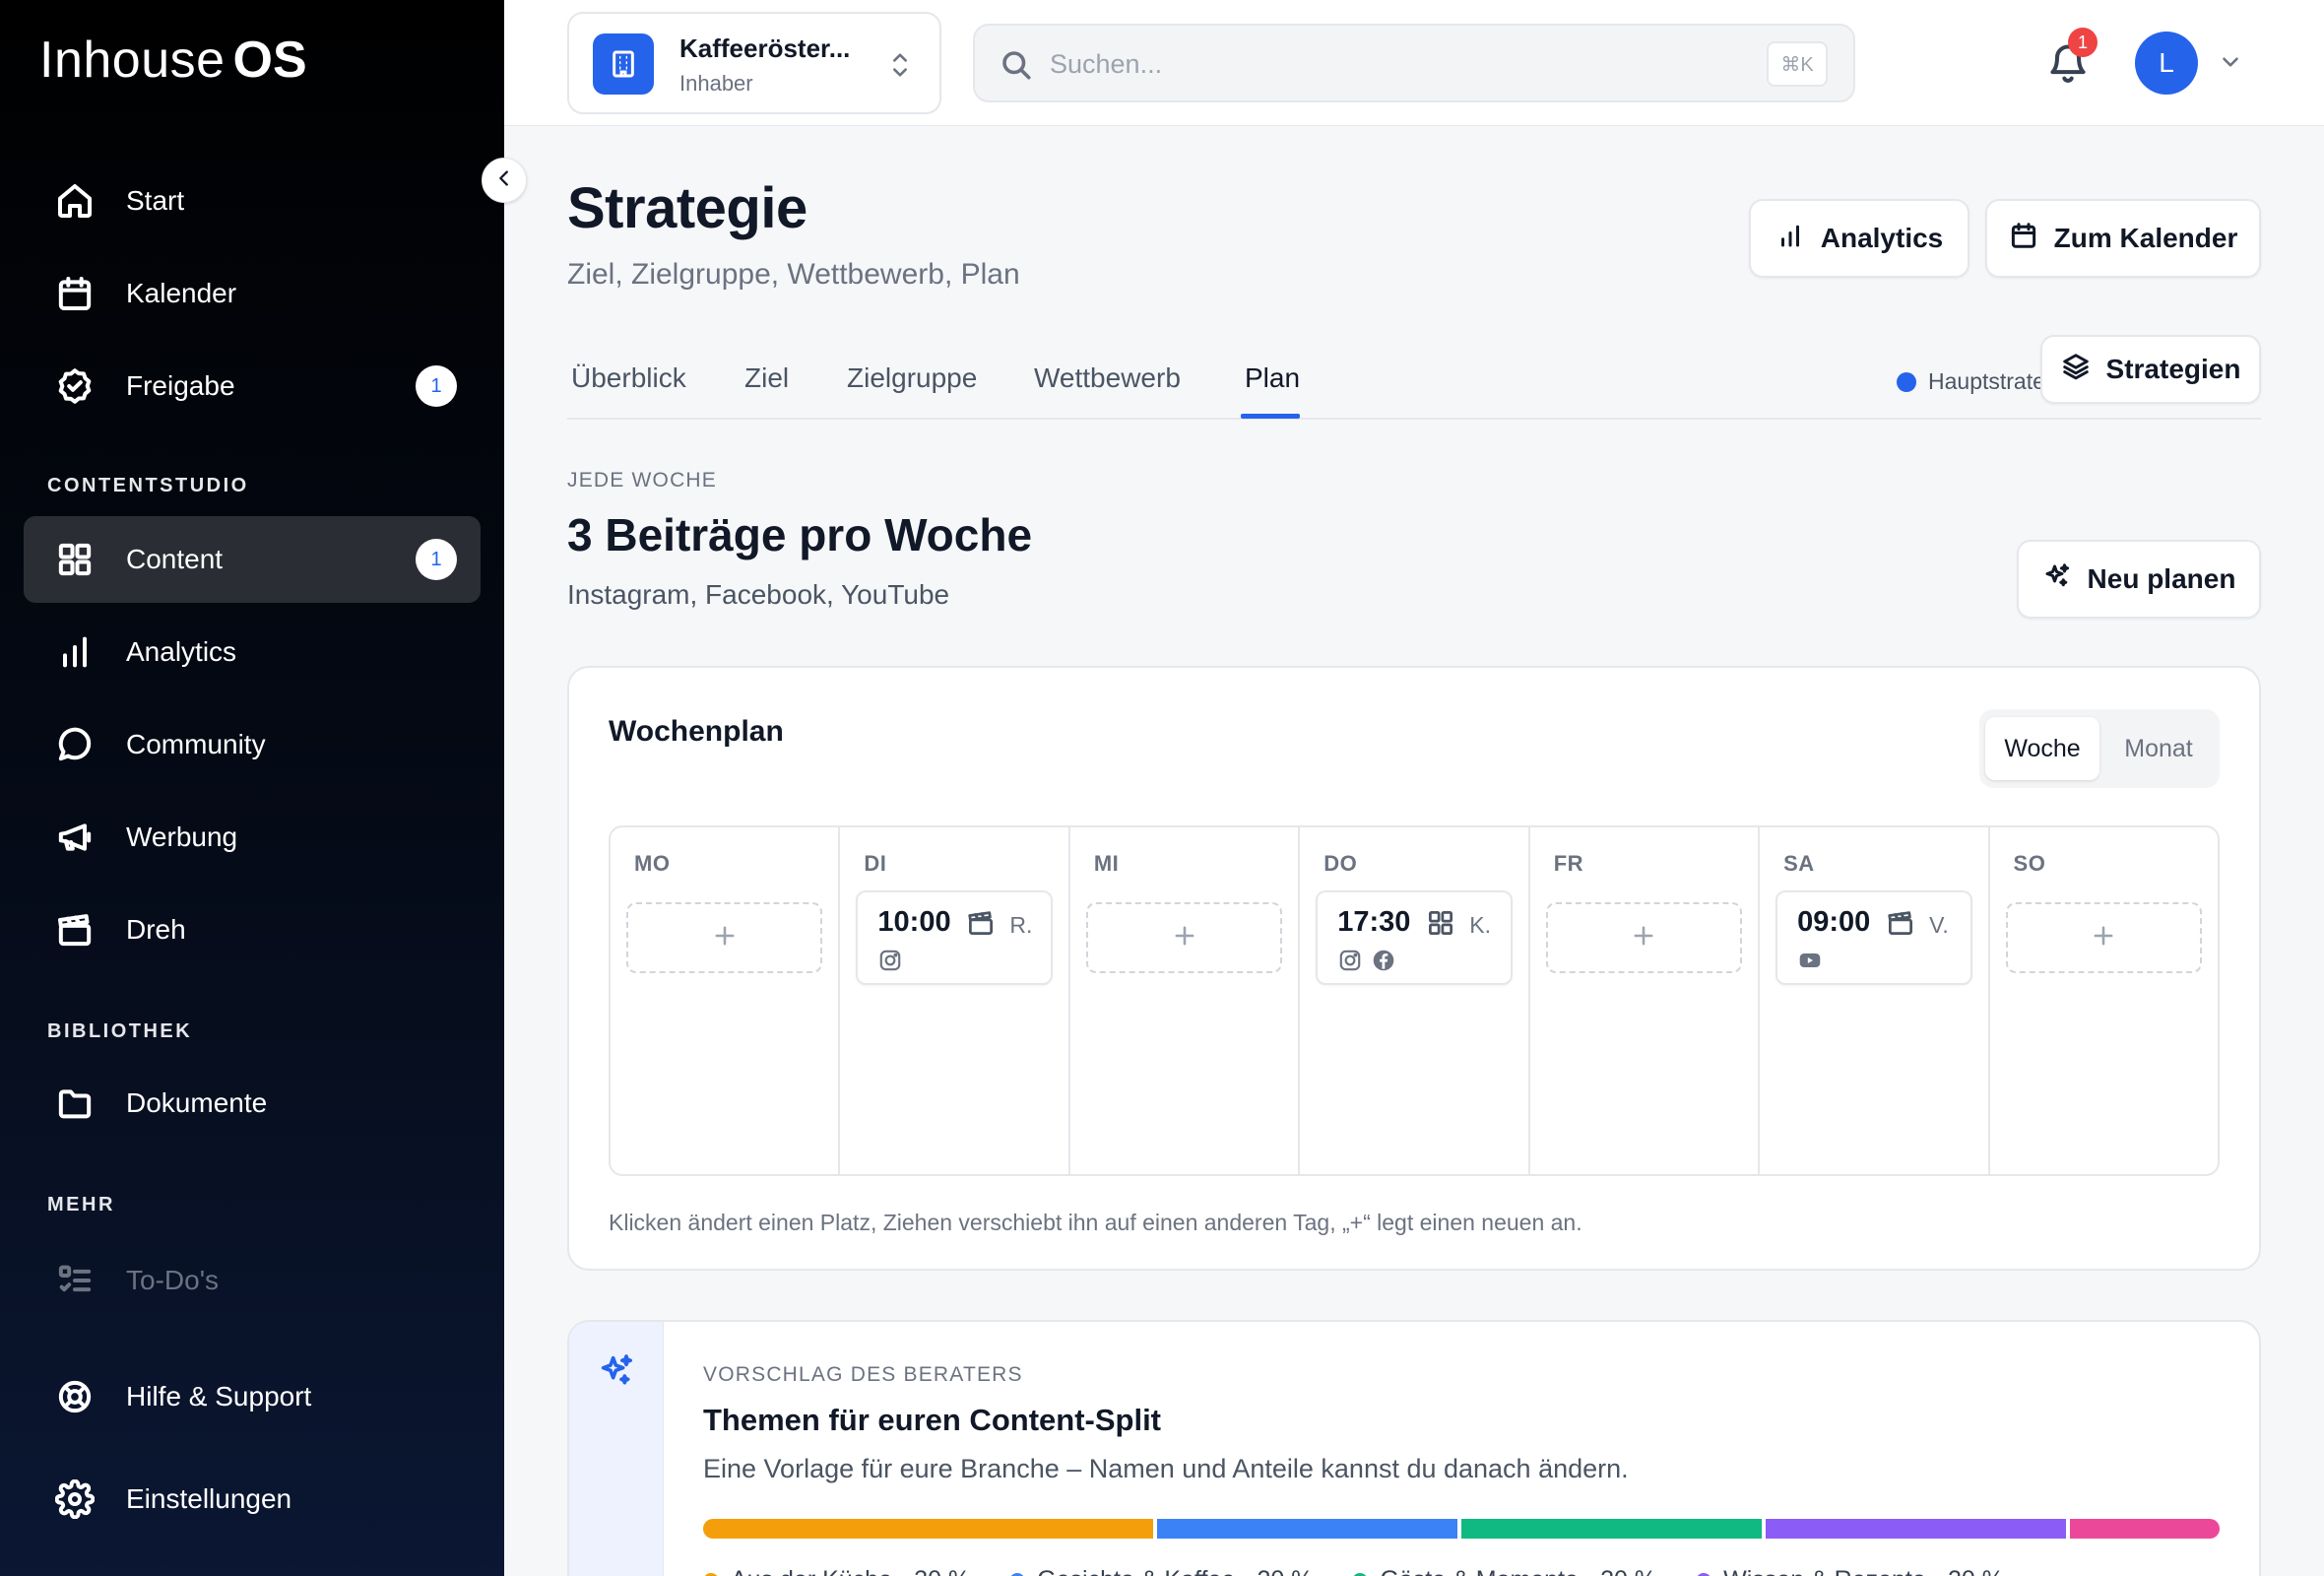  What do you see at coordinates (156, 929) in the screenshot?
I see `sidebar-item-label: Dreh` at bounding box center [156, 929].